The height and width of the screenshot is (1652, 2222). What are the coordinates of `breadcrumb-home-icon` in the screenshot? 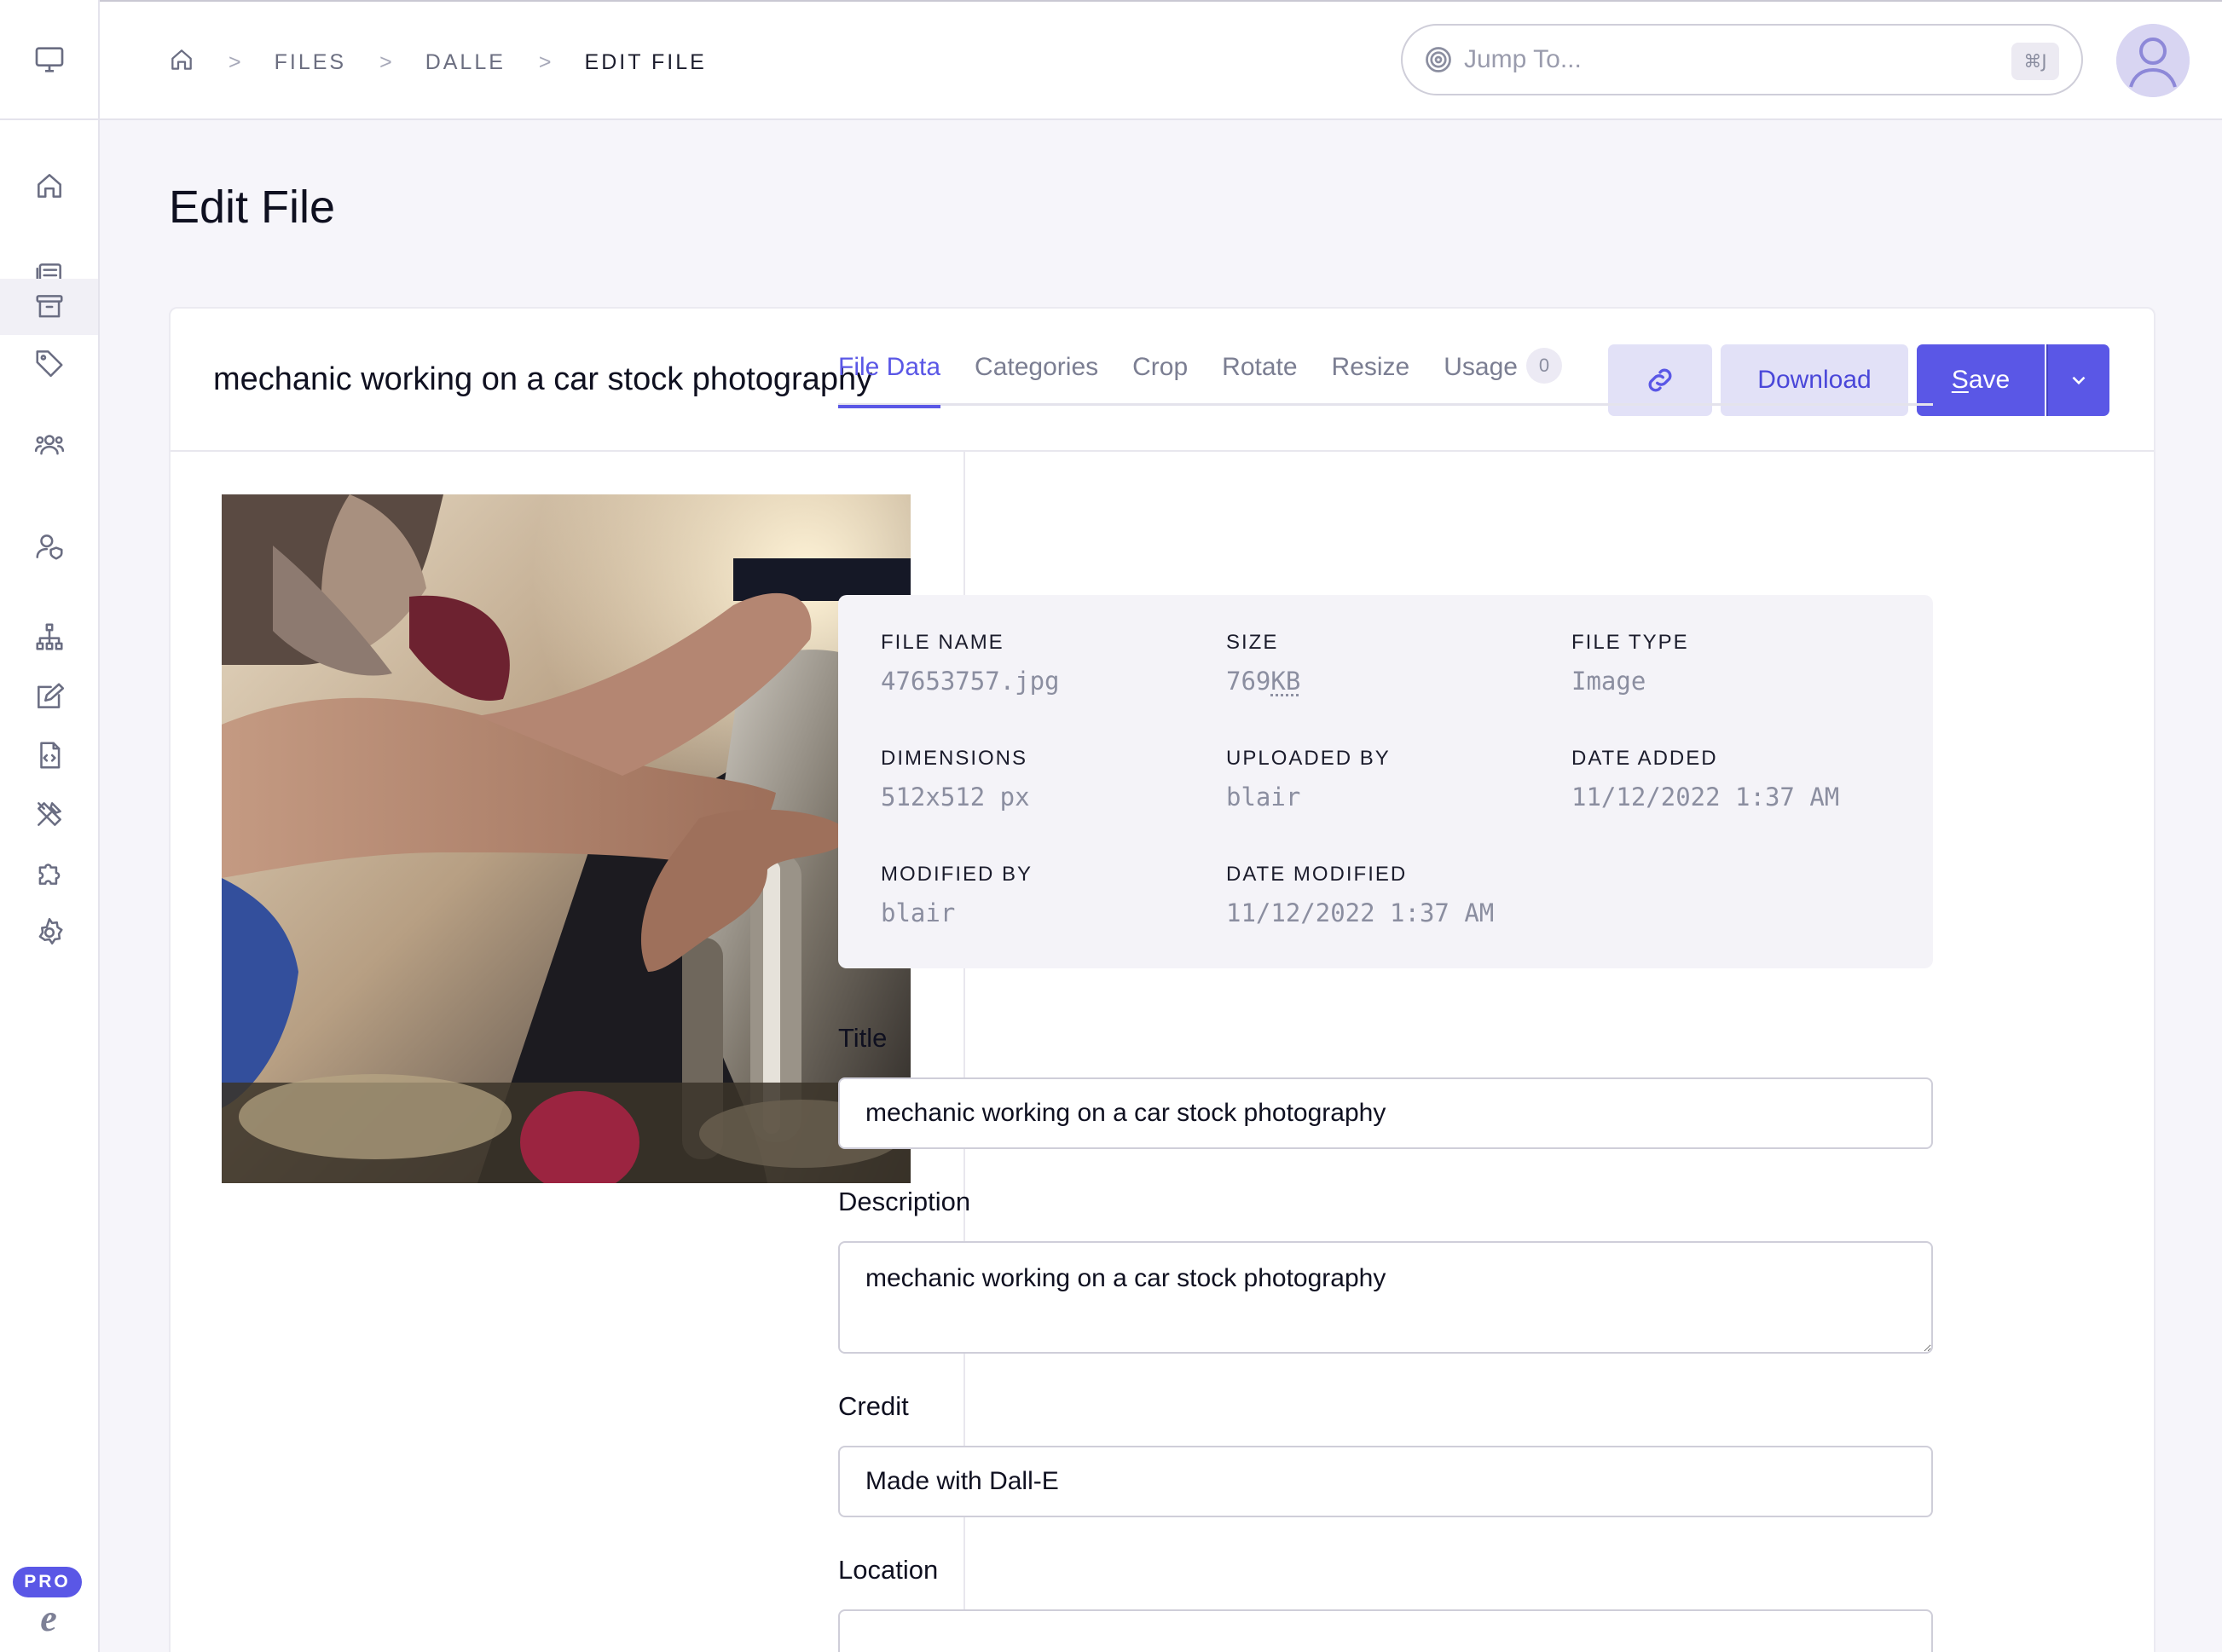 It's located at (181, 62).